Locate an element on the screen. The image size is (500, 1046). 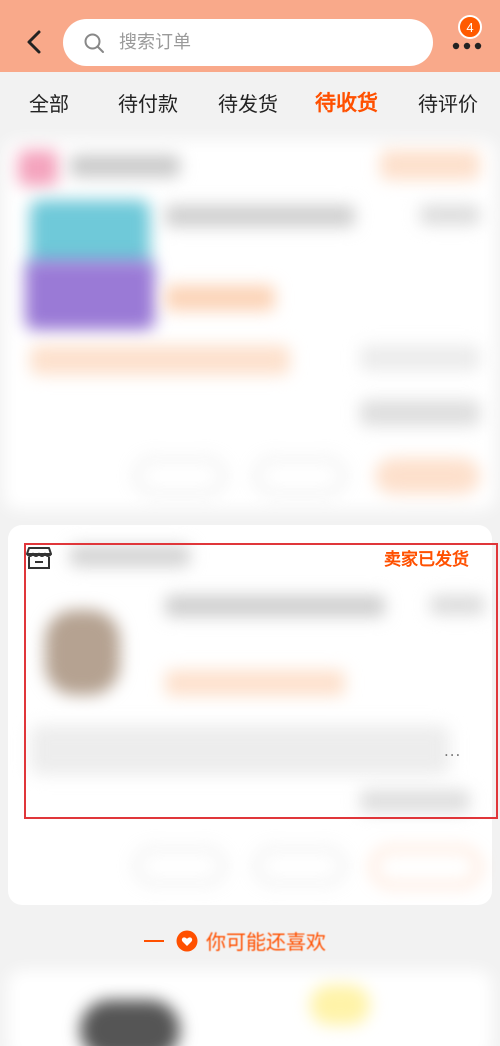
recommend-header: 你可能还喜欢 is located at coordinates (235, 940).